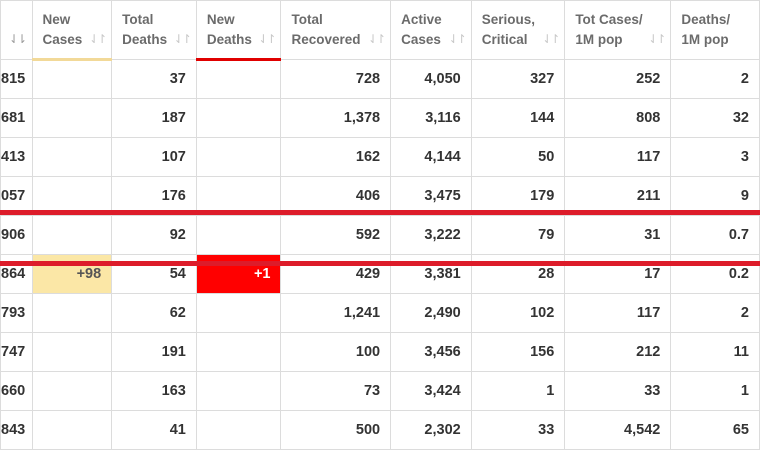 This screenshot has height=455, width=760. Describe the element at coordinates (431, 430) in the screenshot. I see `active-cases-cell: 2,302` at that location.